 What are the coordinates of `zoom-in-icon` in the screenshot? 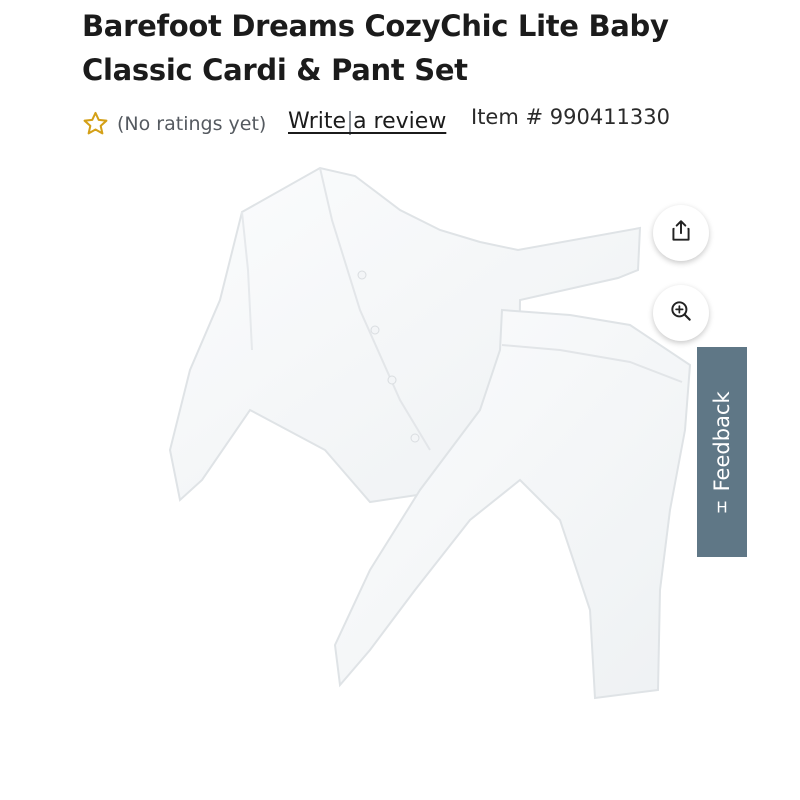 It's located at (681, 313).